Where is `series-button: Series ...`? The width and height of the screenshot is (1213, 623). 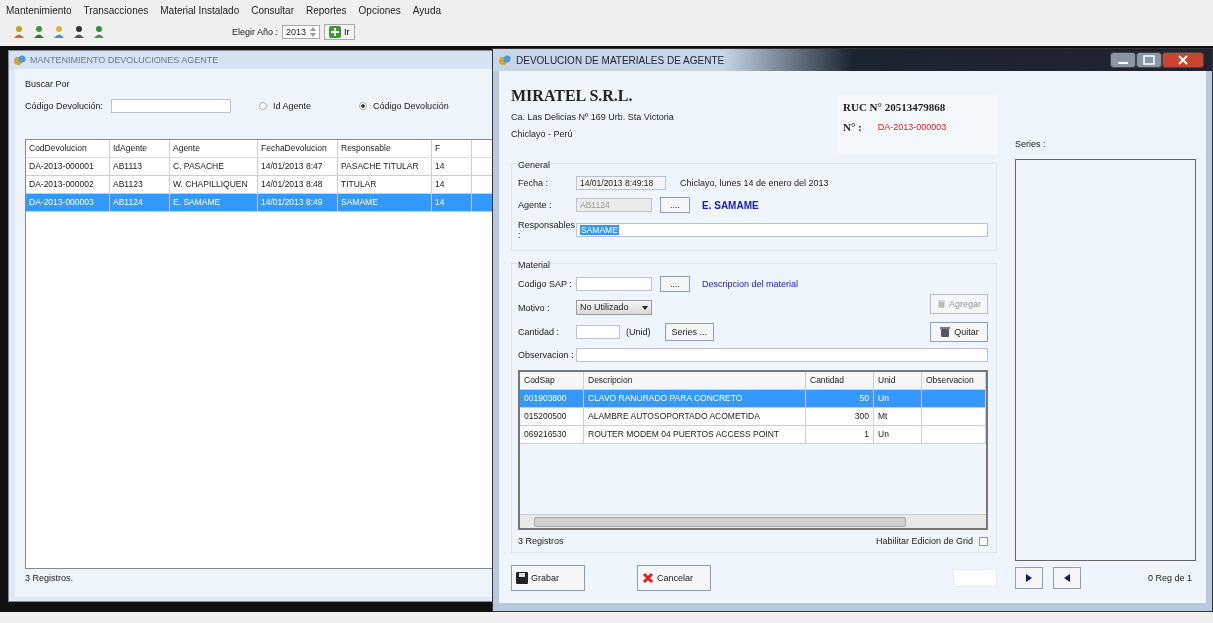
series-button: Series ... is located at coordinates (689, 332).